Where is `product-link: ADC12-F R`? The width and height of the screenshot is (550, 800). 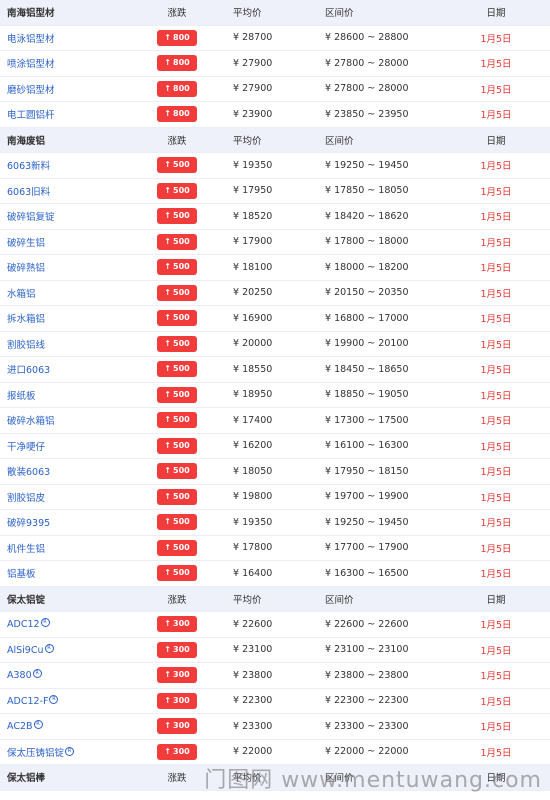
product-link: ADC12-F R is located at coordinates (66, 700).